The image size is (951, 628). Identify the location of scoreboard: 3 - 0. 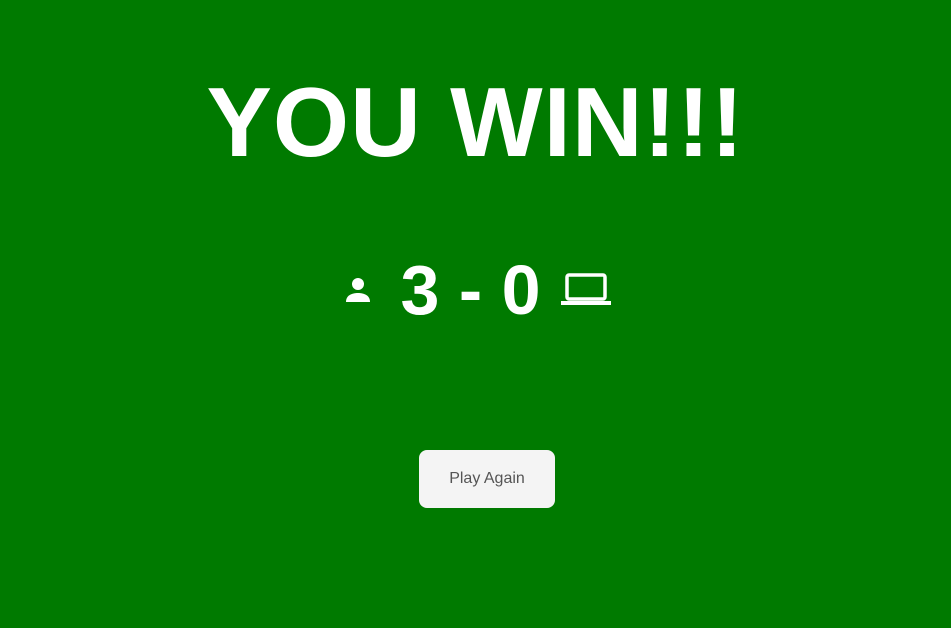
(475, 290).